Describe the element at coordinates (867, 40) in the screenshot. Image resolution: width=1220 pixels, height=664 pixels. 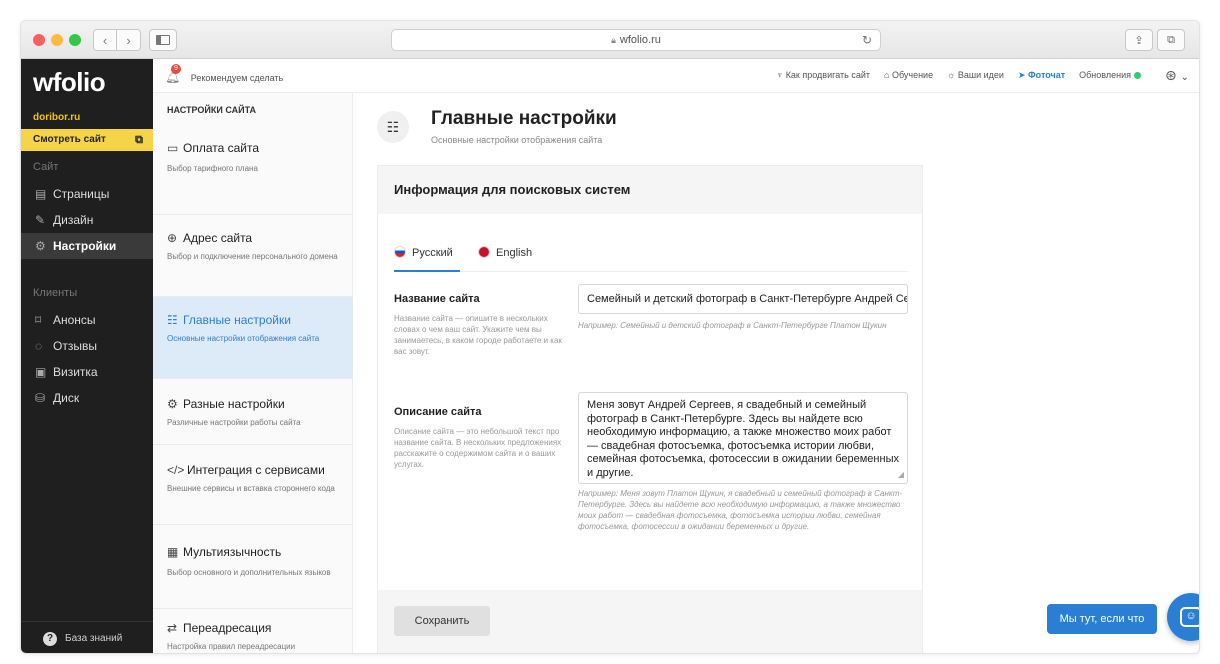
I see `reload-icon: ↻` at that location.